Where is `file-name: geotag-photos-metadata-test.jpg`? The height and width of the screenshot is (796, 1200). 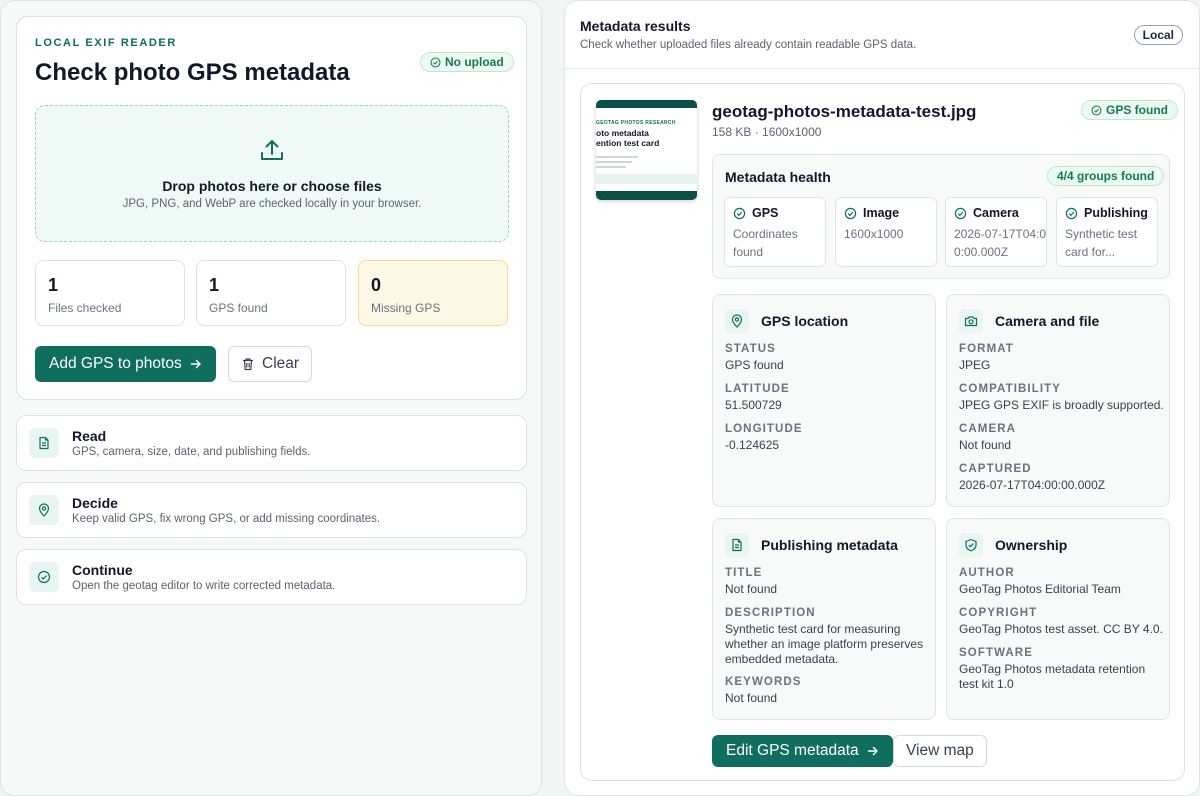 file-name: geotag-photos-metadata-test.jpg is located at coordinates (844, 111).